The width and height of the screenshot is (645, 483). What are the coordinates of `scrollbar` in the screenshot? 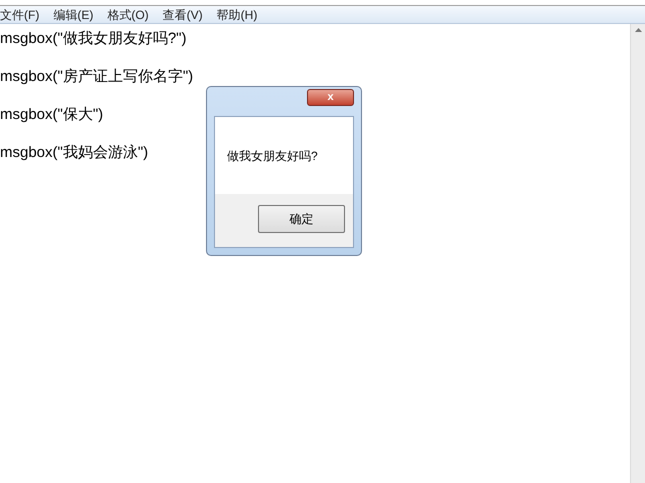 It's located at (637, 253).